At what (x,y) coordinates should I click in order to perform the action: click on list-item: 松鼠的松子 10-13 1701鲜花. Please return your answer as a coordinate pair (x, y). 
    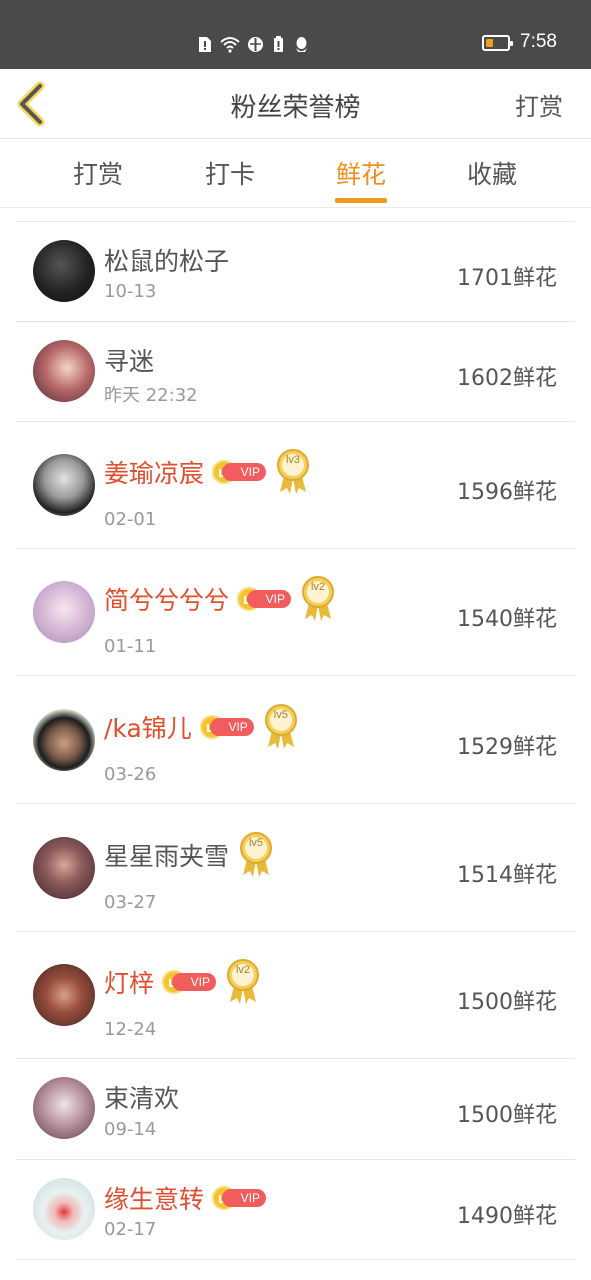
    Looking at the image, I should click on (295, 272).